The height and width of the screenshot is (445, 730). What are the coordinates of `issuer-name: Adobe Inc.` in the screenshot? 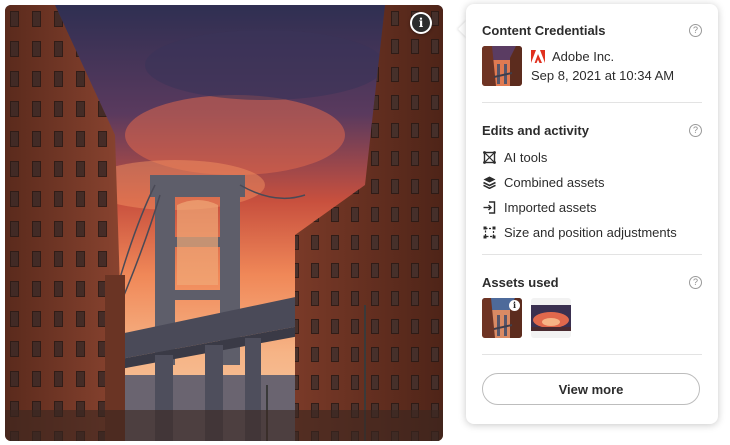 It's located at (583, 56).